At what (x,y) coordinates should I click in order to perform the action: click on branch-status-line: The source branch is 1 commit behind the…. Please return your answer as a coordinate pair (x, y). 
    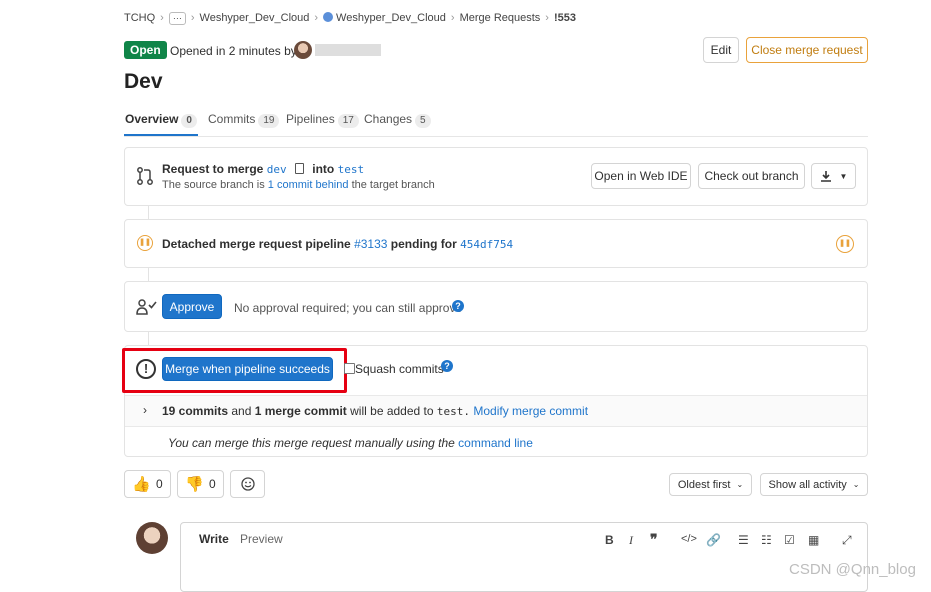
    Looking at the image, I should click on (298, 185).